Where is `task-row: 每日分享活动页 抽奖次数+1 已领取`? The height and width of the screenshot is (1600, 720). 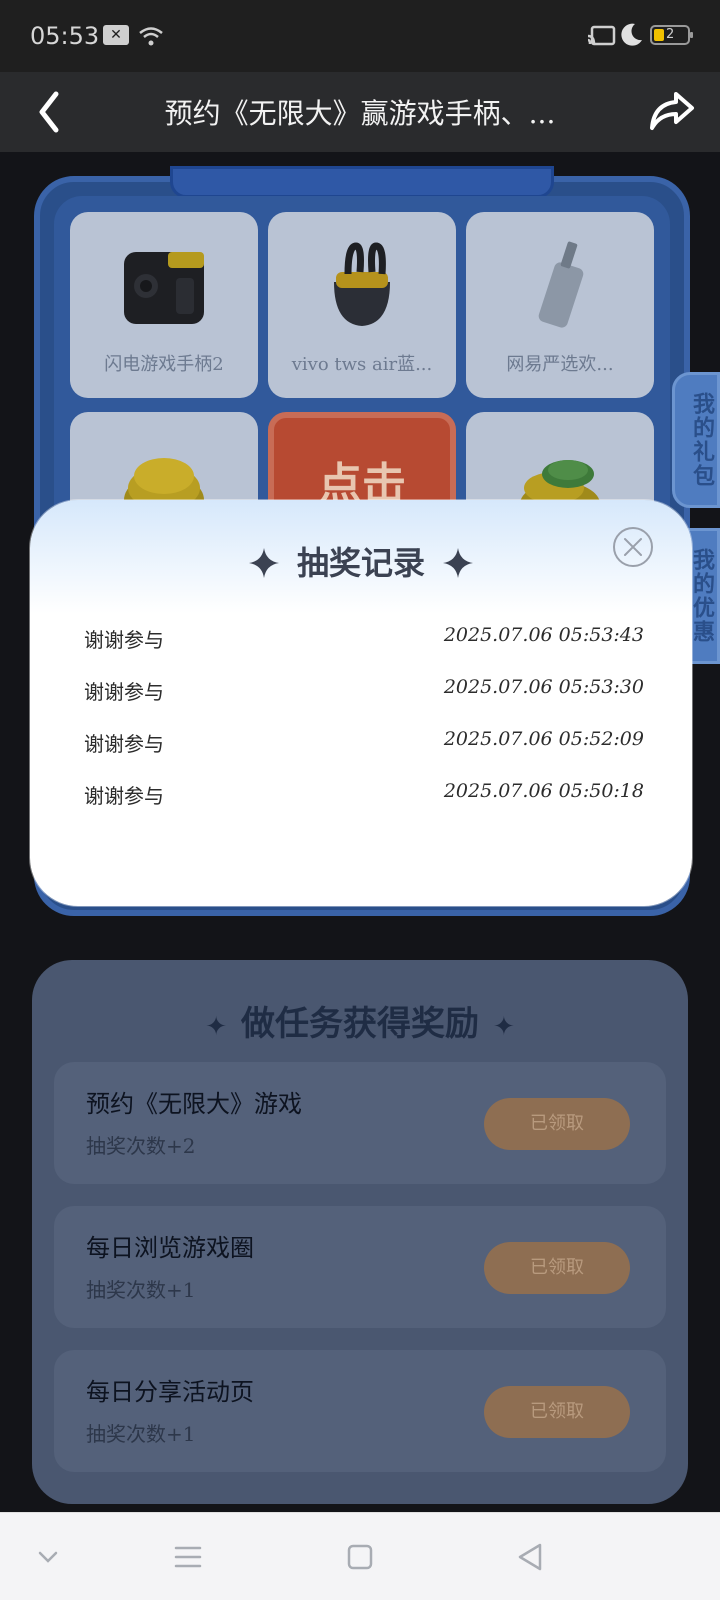 task-row: 每日分享活动页 抽奖次数+1 已领取 is located at coordinates (360, 1411).